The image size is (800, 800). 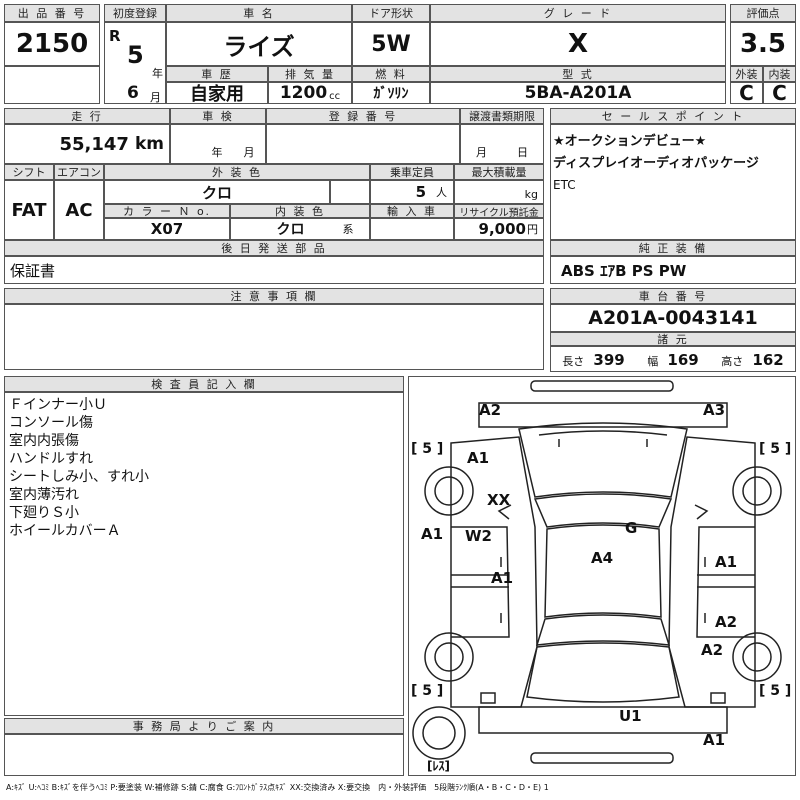 What do you see at coordinates (115, 36) in the screenshot?
I see `reg-era: R` at bounding box center [115, 36].